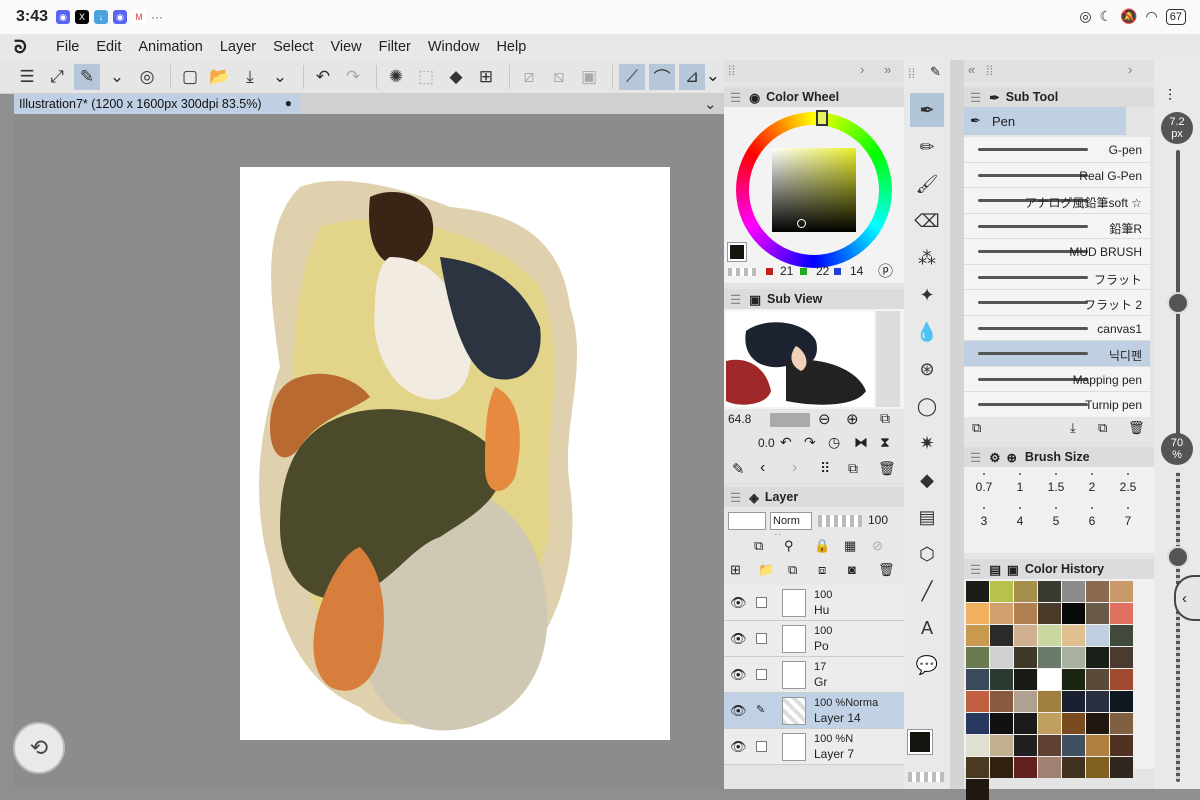 This screenshot has width=1200, height=800. Describe the element at coordinates (280, 77) in the screenshot. I see `chevron-down-icon-2: ⌄` at that location.